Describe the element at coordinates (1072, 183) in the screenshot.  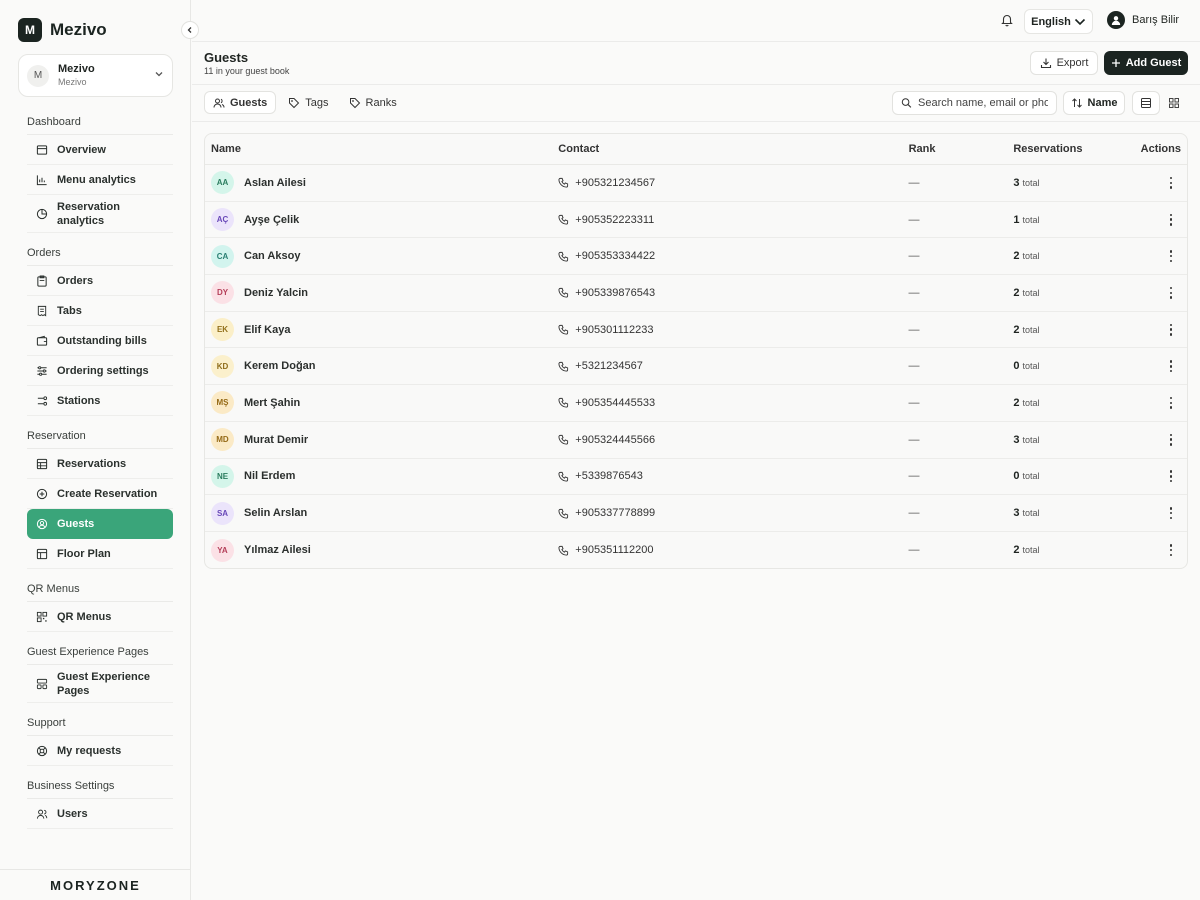
I see `reservations-cell: 3 total` at that location.